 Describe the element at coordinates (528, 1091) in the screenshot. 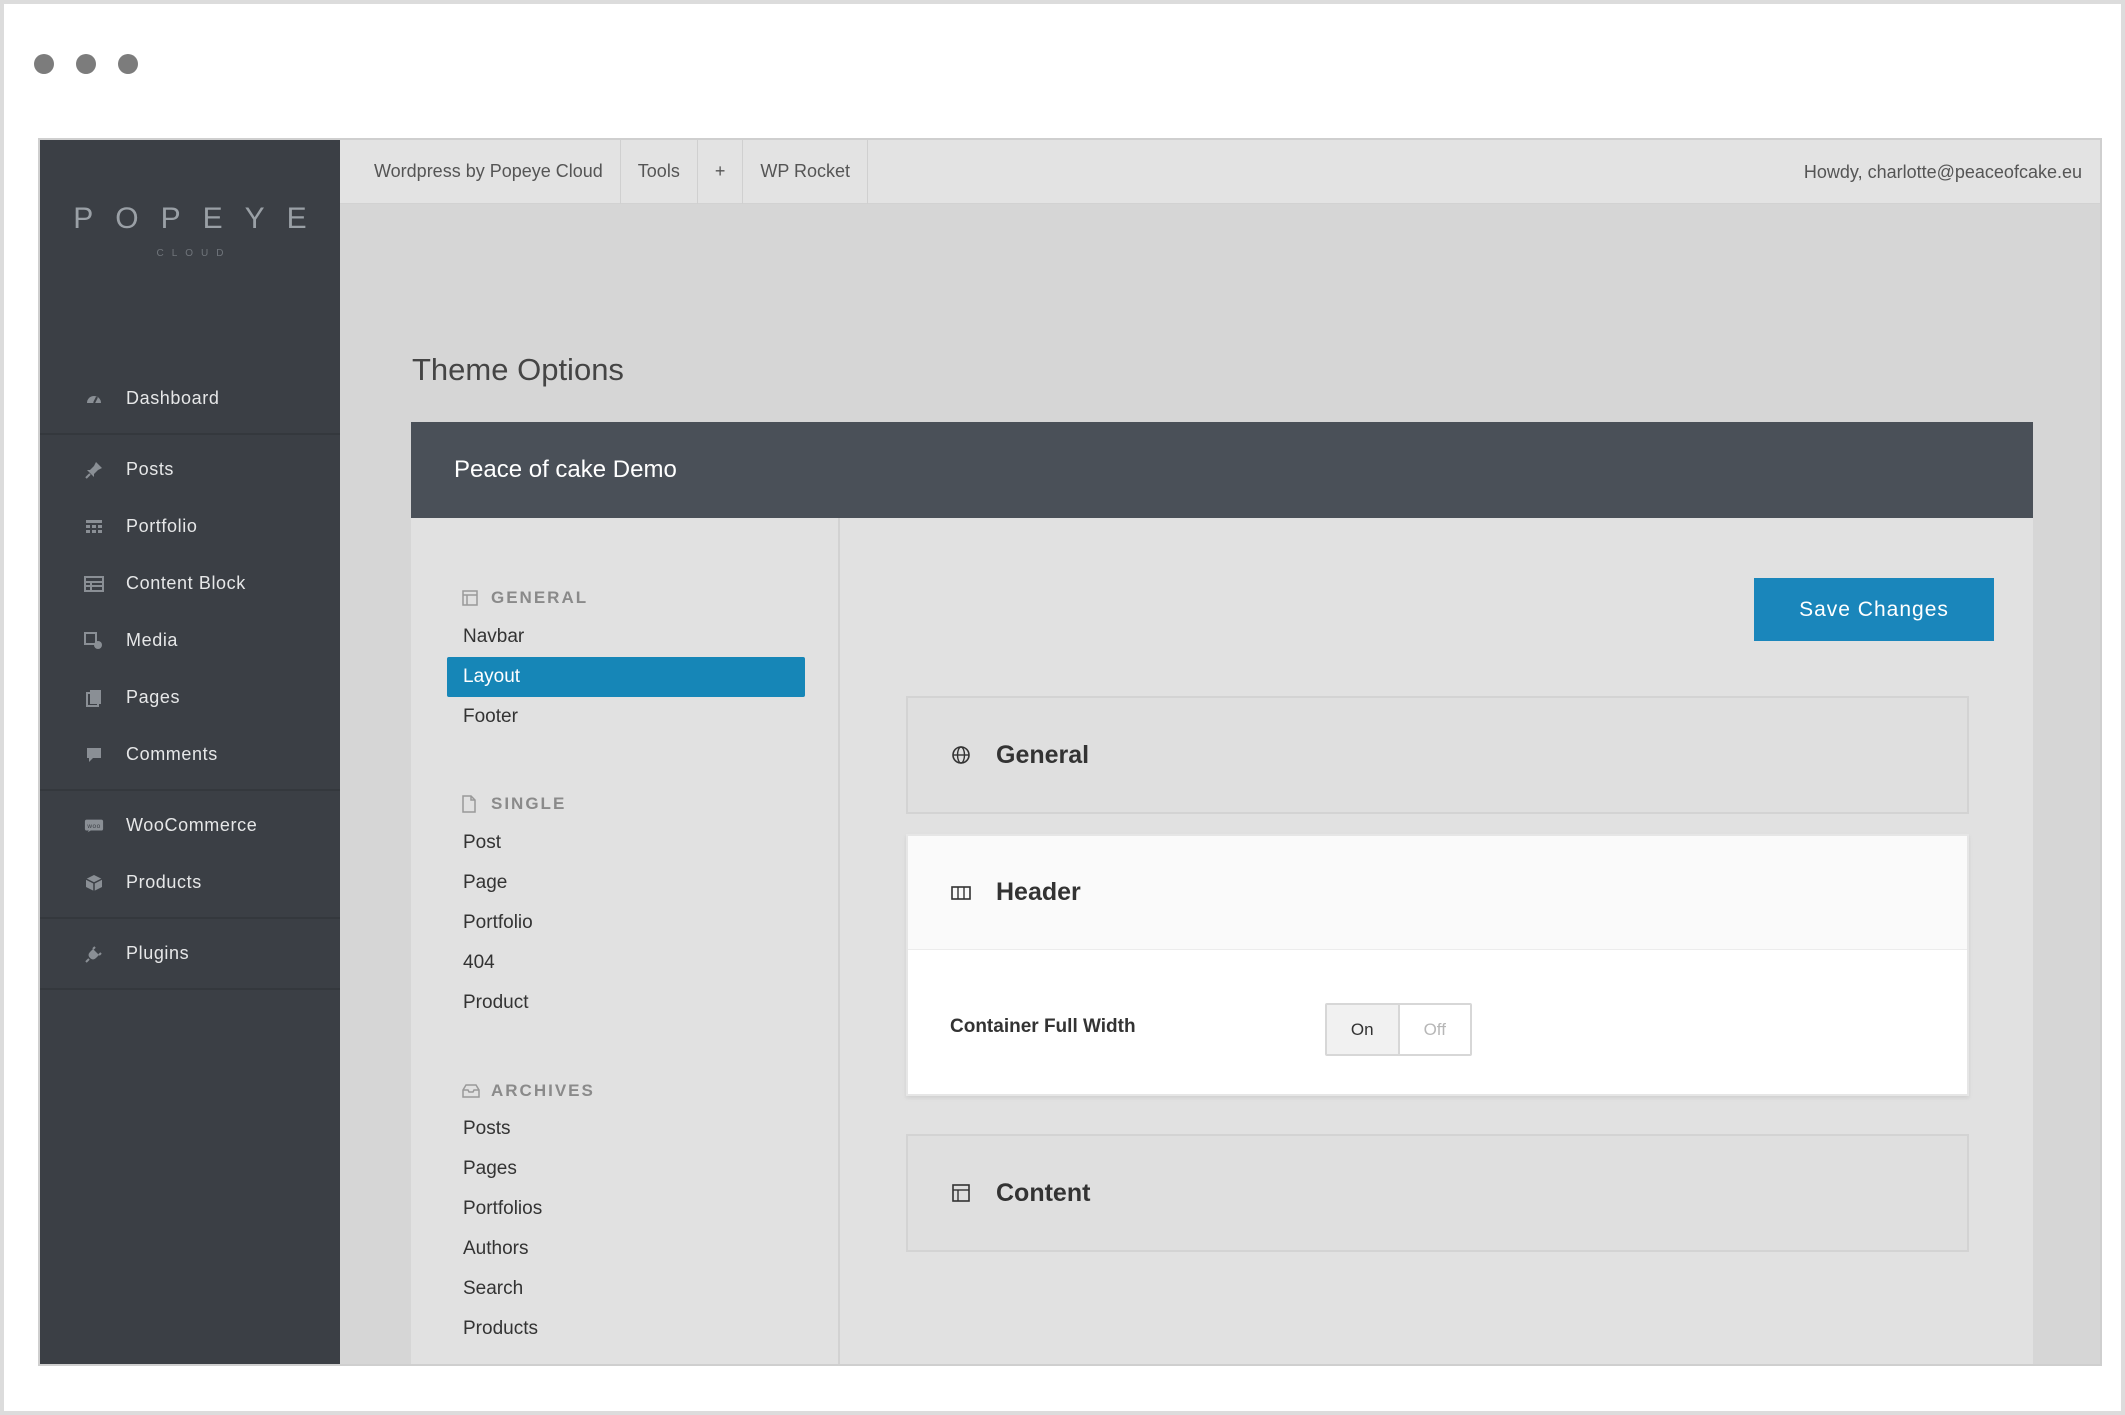

I see `section-archives-title: ARCHIVES` at that location.